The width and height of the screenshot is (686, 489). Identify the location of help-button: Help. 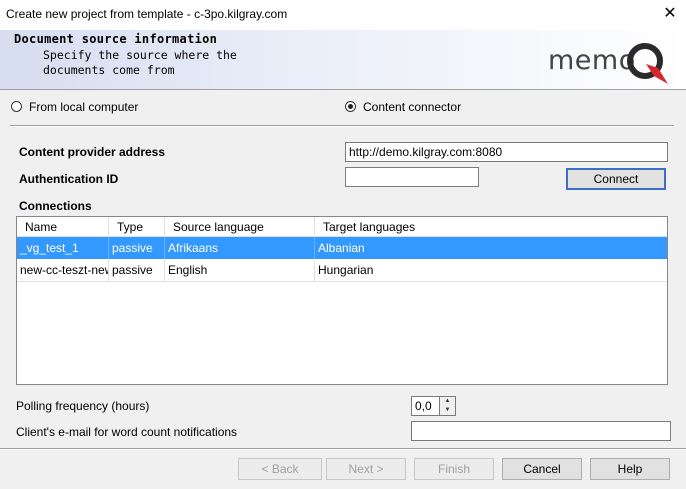
(630, 469).